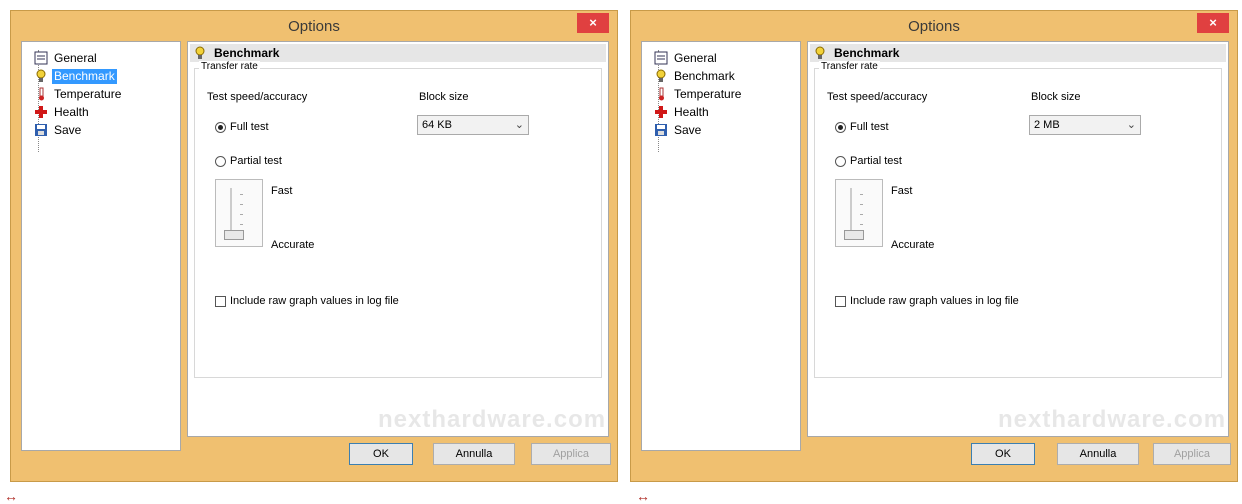 Image resolution: width=1242 pixels, height=504 pixels. I want to click on fast-label: Fast, so click(902, 191).